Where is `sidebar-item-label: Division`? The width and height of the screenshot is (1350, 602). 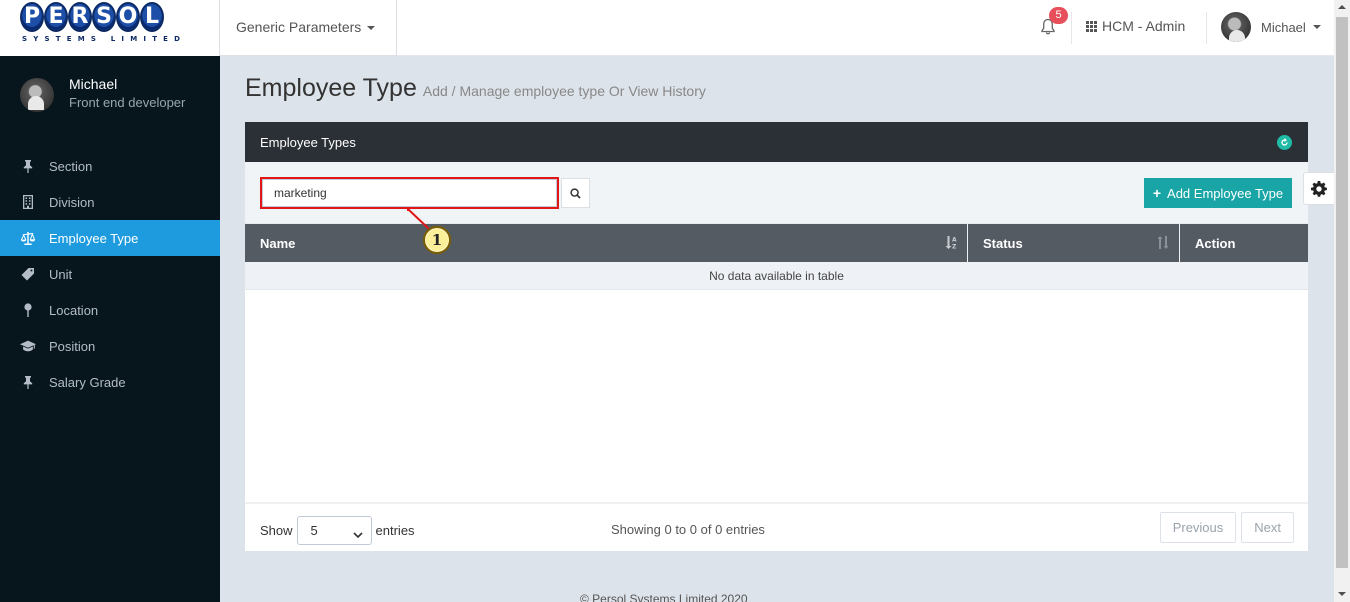
sidebar-item-label: Division is located at coordinates (72, 202).